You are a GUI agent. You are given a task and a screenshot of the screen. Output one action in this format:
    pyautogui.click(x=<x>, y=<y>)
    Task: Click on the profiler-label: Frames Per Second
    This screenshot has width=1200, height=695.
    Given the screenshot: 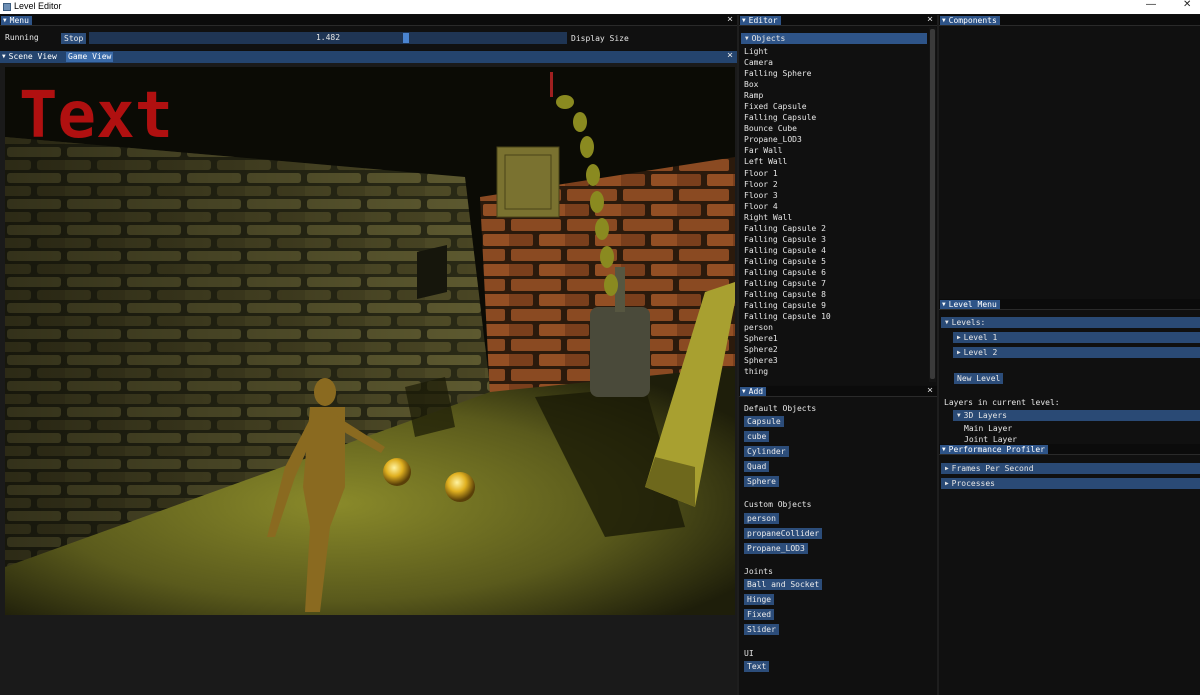 What is the action you would take?
    pyautogui.click(x=992, y=468)
    